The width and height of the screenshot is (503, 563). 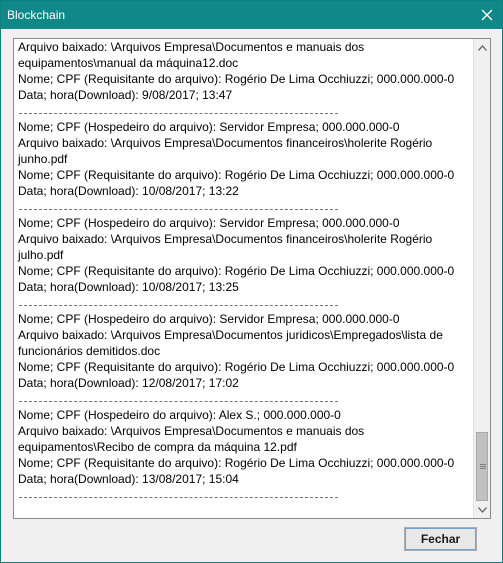 What do you see at coordinates (125, 95) in the screenshot?
I see `log-line: Data; hora(Download): 9/08/2017; 13:47` at bounding box center [125, 95].